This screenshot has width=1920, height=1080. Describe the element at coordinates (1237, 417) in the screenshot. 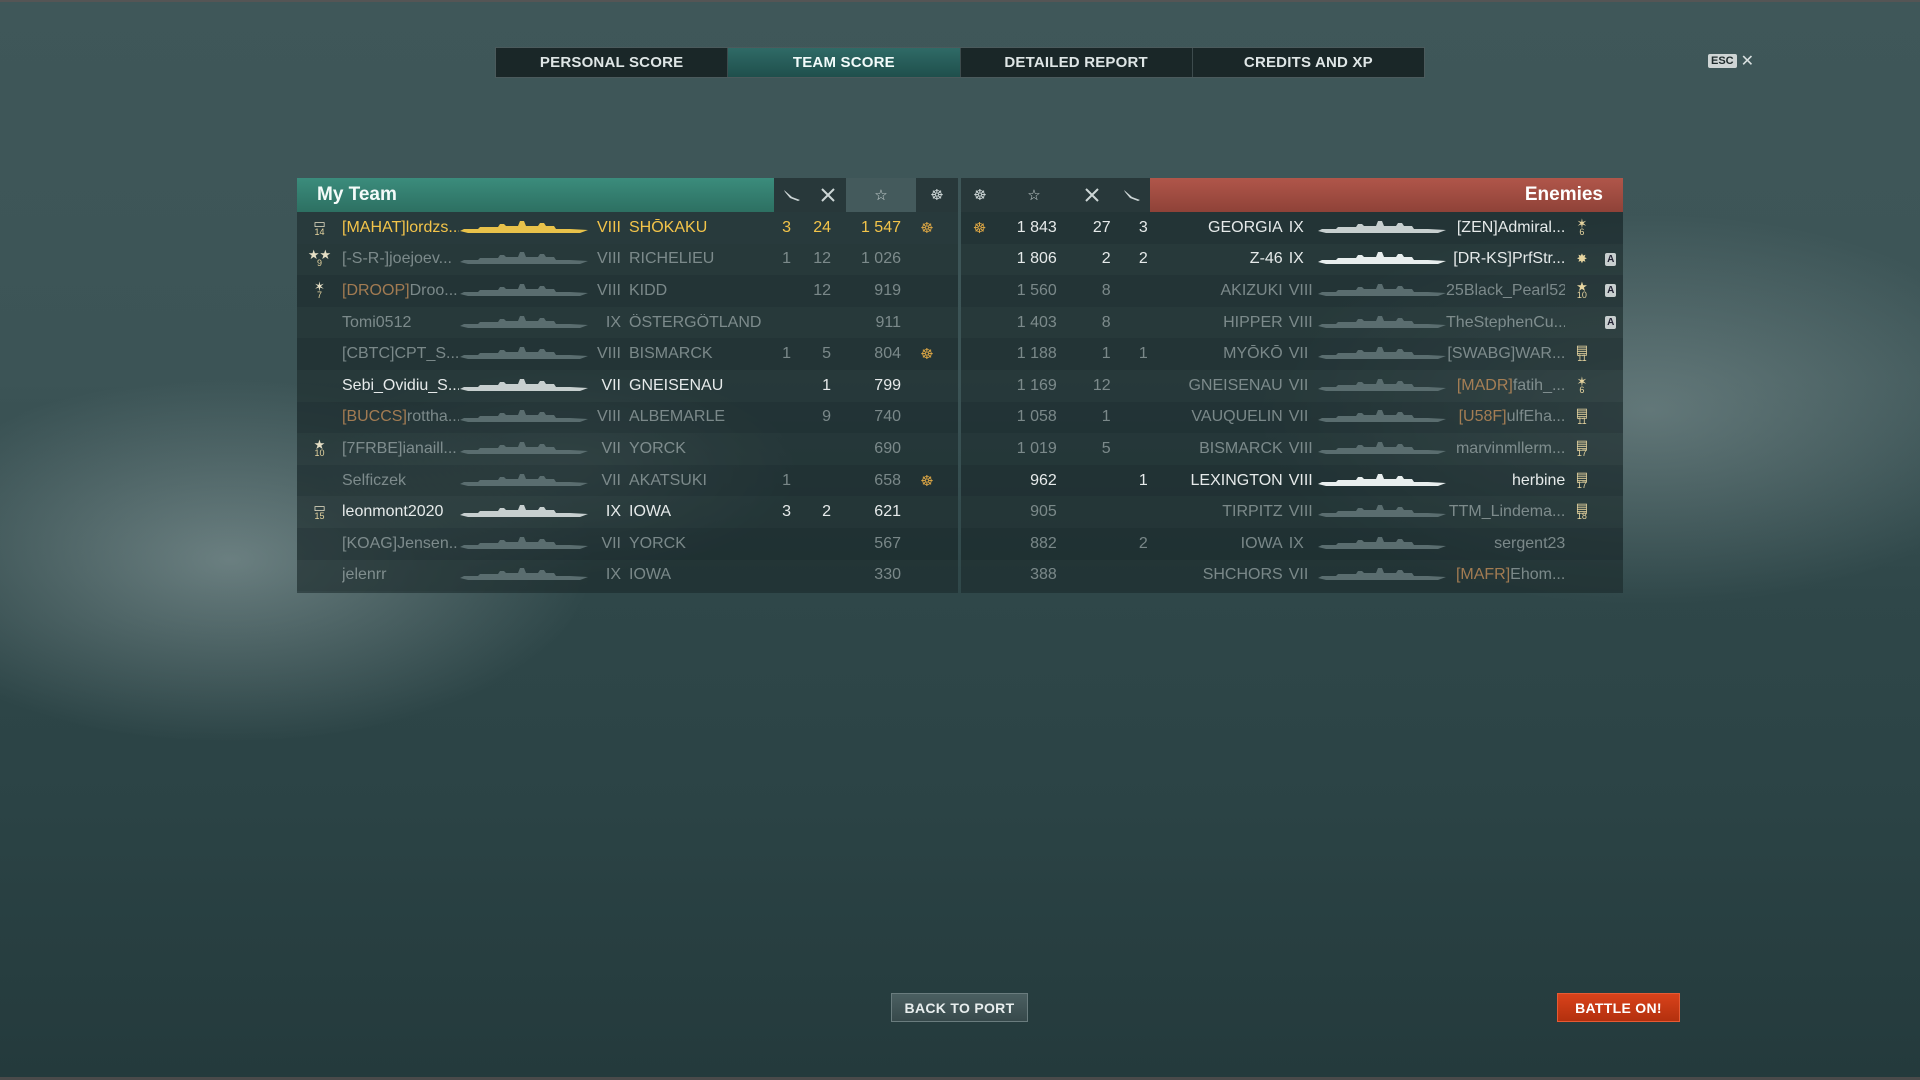

I see `ship-name: VAUQUELIN` at that location.